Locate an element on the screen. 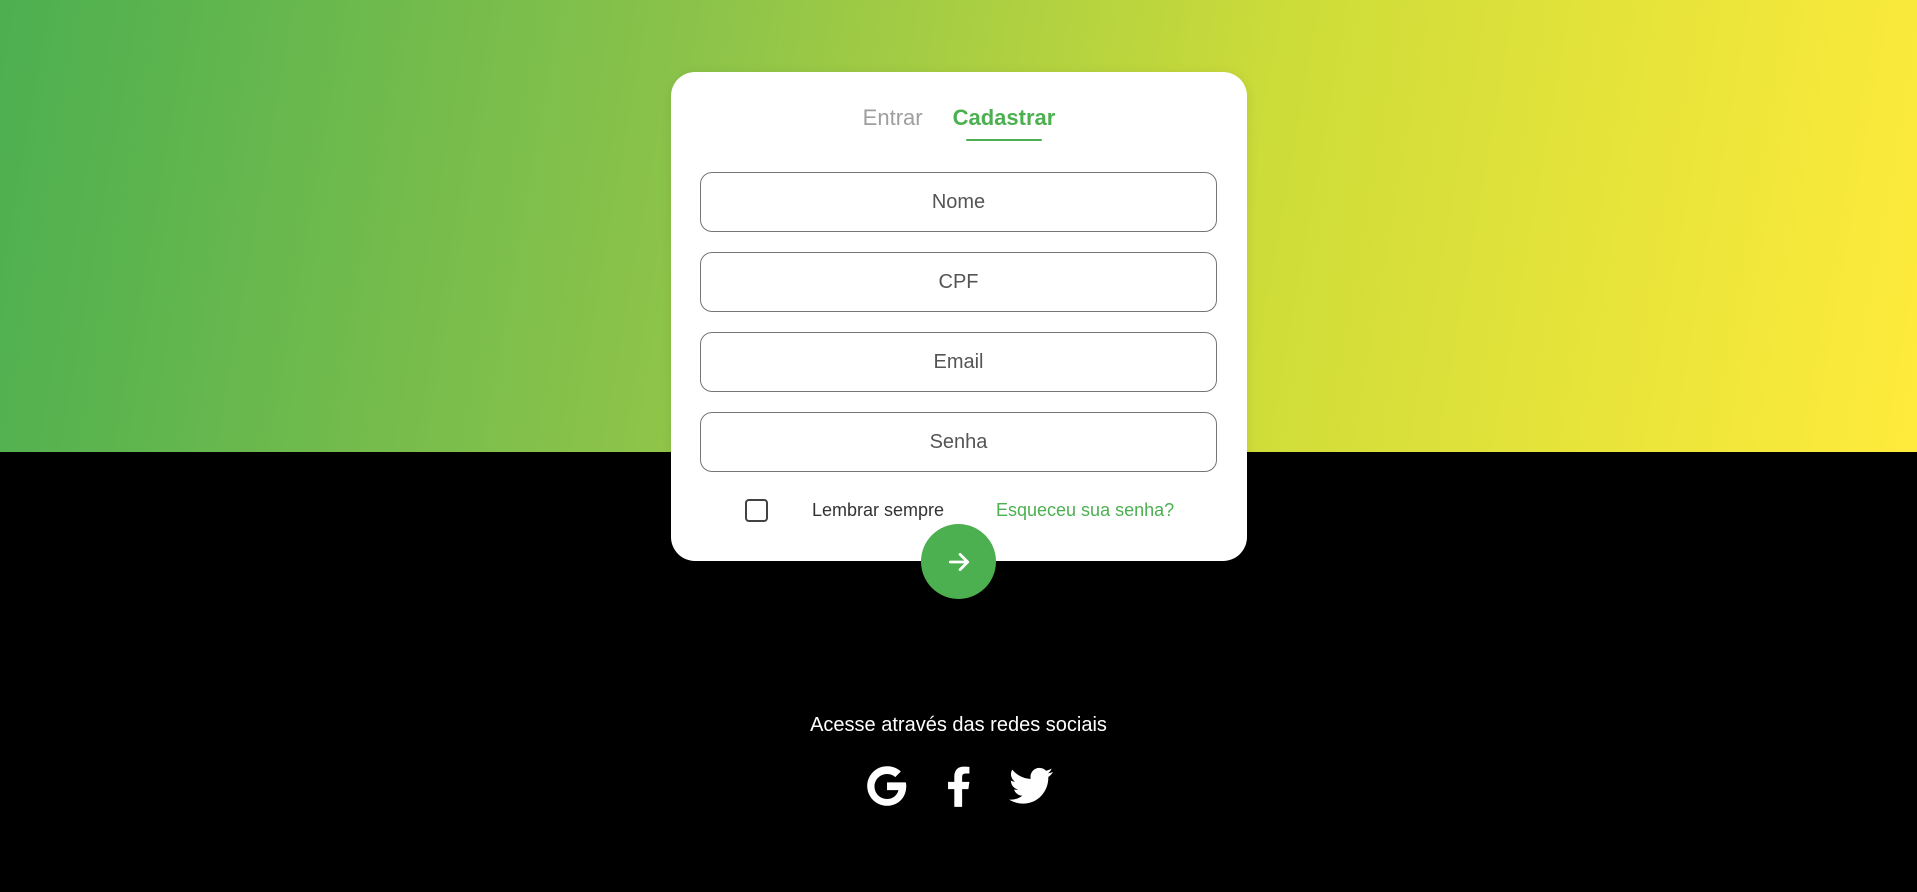 Image resolution: width=1917 pixels, height=892 pixels. form-options-row: Lembrar sempre Esqueceu sua senha? is located at coordinates (959, 512).